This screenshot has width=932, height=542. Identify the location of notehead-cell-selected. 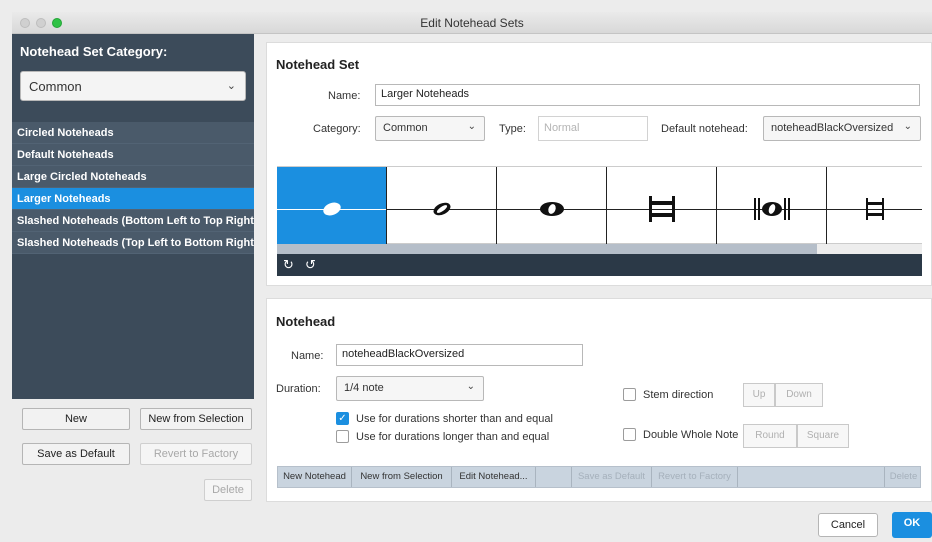
(332, 206).